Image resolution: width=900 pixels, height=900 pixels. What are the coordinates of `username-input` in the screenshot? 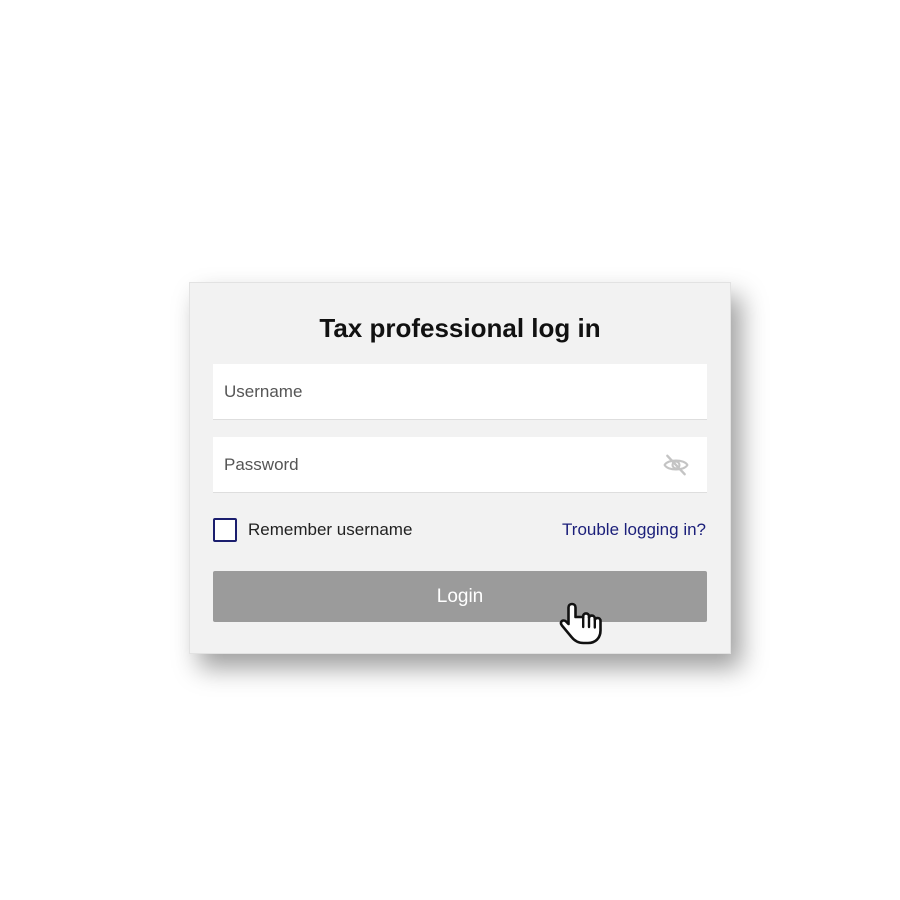 It's located at (460, 391).